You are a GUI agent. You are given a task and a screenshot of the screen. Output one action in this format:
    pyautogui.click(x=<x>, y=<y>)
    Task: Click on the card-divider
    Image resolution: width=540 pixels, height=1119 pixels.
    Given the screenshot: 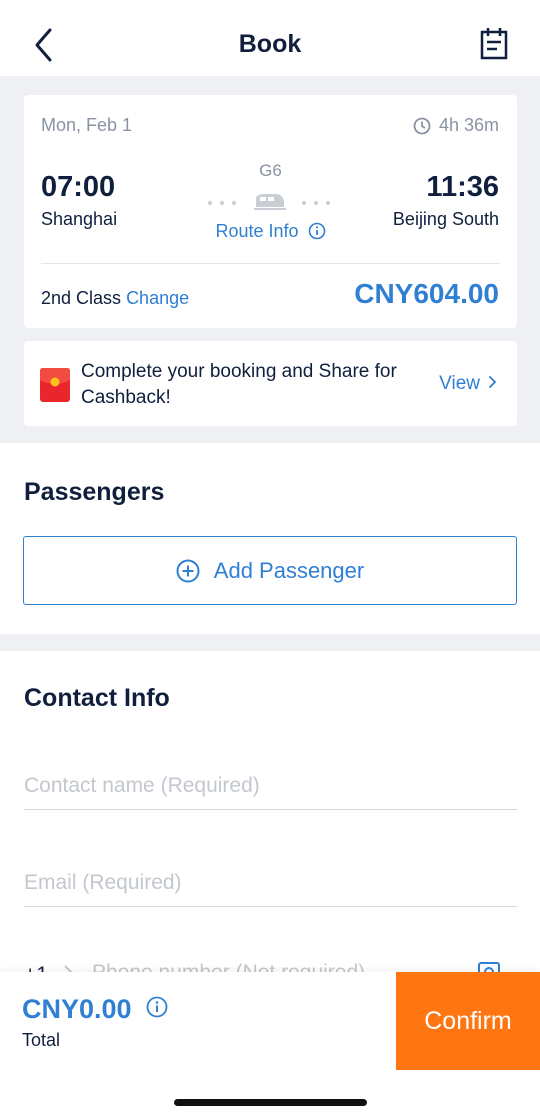 What is the action you would take?
    pyautogui.click(x=270, y=263)
    